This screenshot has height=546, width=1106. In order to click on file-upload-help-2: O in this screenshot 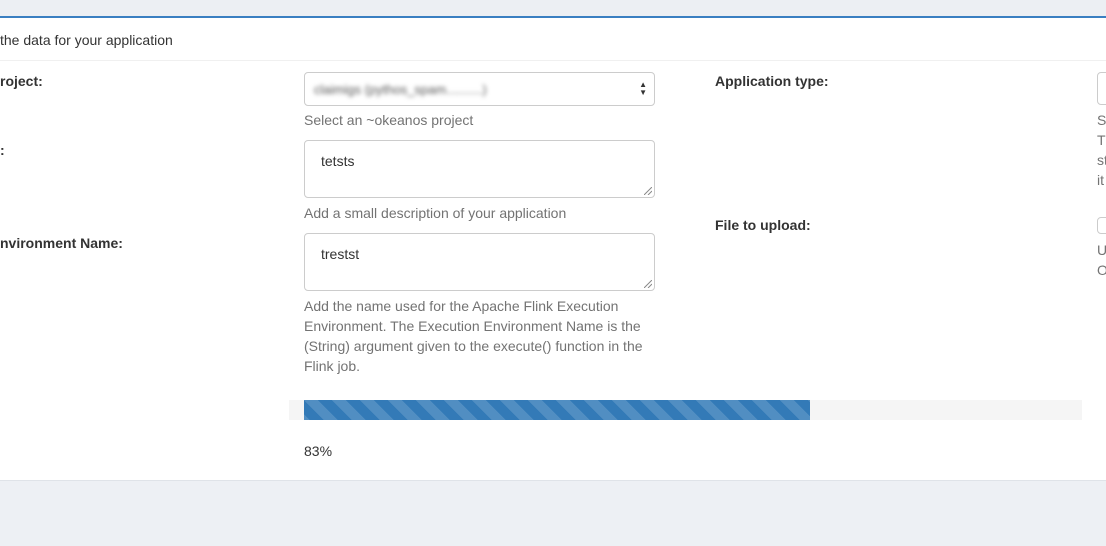, I will do `click(1101, 270)`.